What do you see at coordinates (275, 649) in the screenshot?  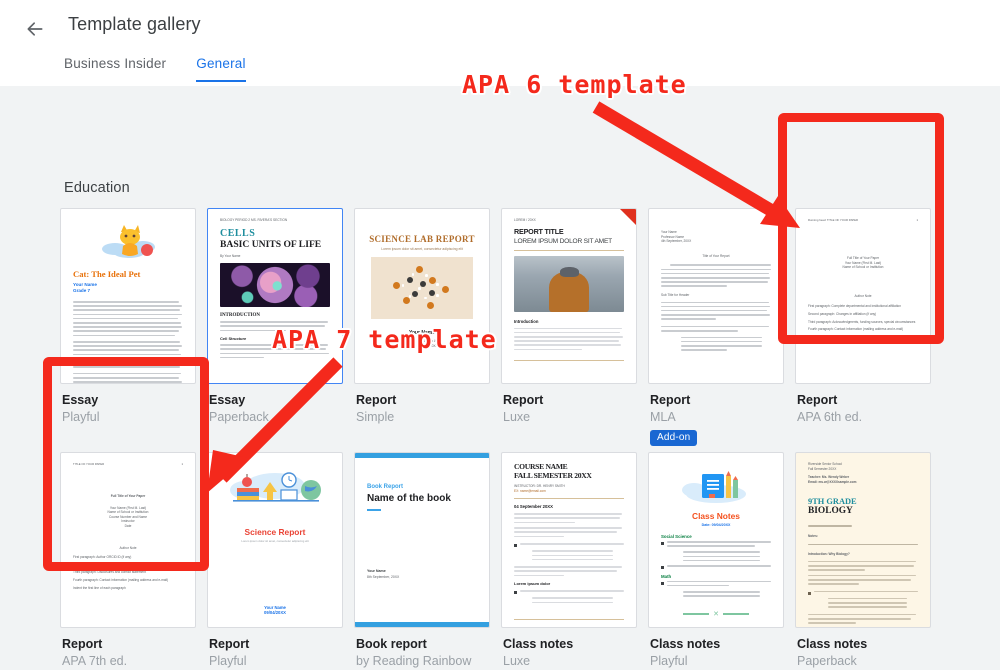 I see `template-meta: Report Playful` at bounding box center [275, 649].